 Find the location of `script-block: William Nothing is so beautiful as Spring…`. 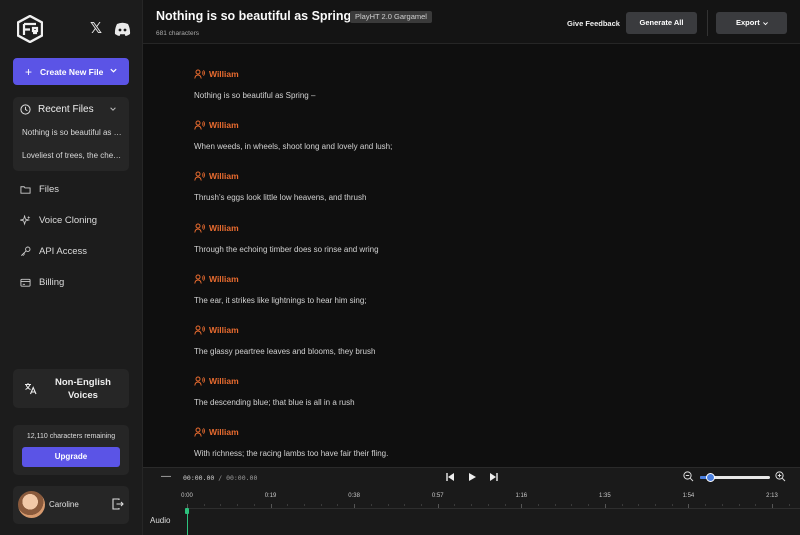

script-block: William Nothing is so beautiful as Spring… is located at coordinates (254, 84).